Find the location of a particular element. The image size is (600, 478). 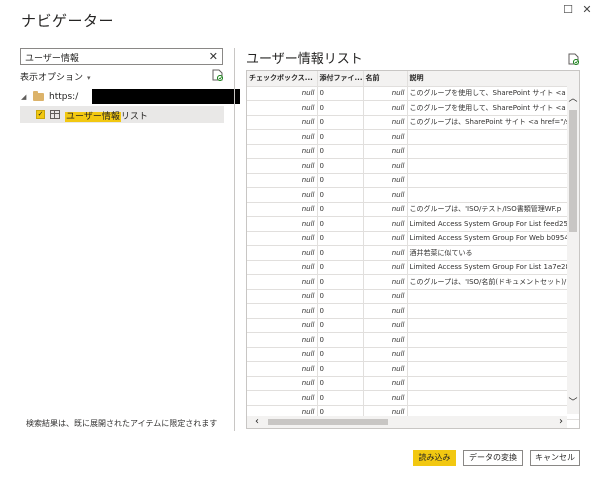

vertical-scrollbar: ︿ ﹀ is located at coordinates (573, 250).